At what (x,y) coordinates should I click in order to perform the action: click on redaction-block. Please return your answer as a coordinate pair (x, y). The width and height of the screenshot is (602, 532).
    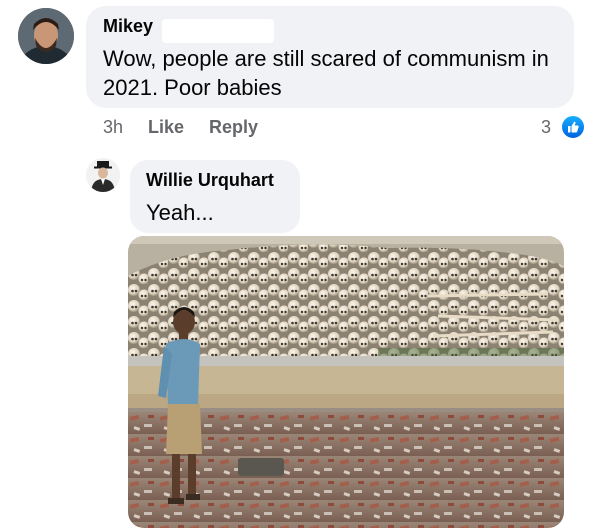
    Looking at the image, I should click on (218, 31).